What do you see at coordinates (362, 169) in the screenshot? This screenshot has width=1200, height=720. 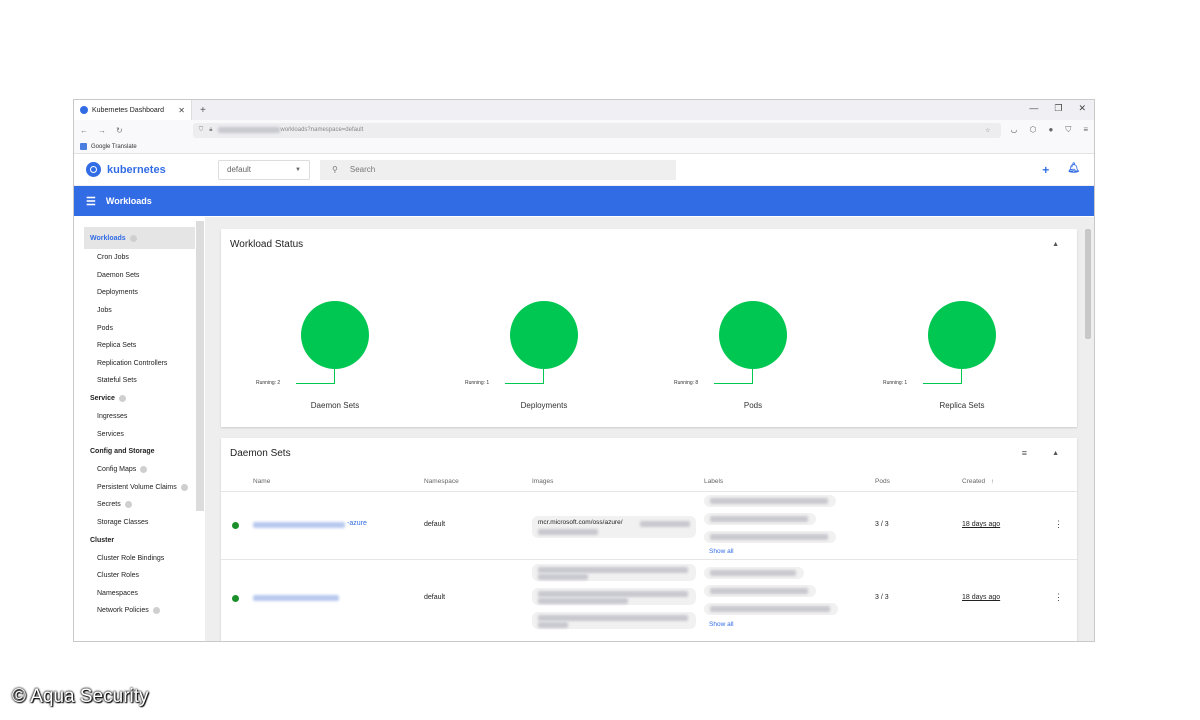 I see `search-placeholder: Search` at bounding box center [362, 169].